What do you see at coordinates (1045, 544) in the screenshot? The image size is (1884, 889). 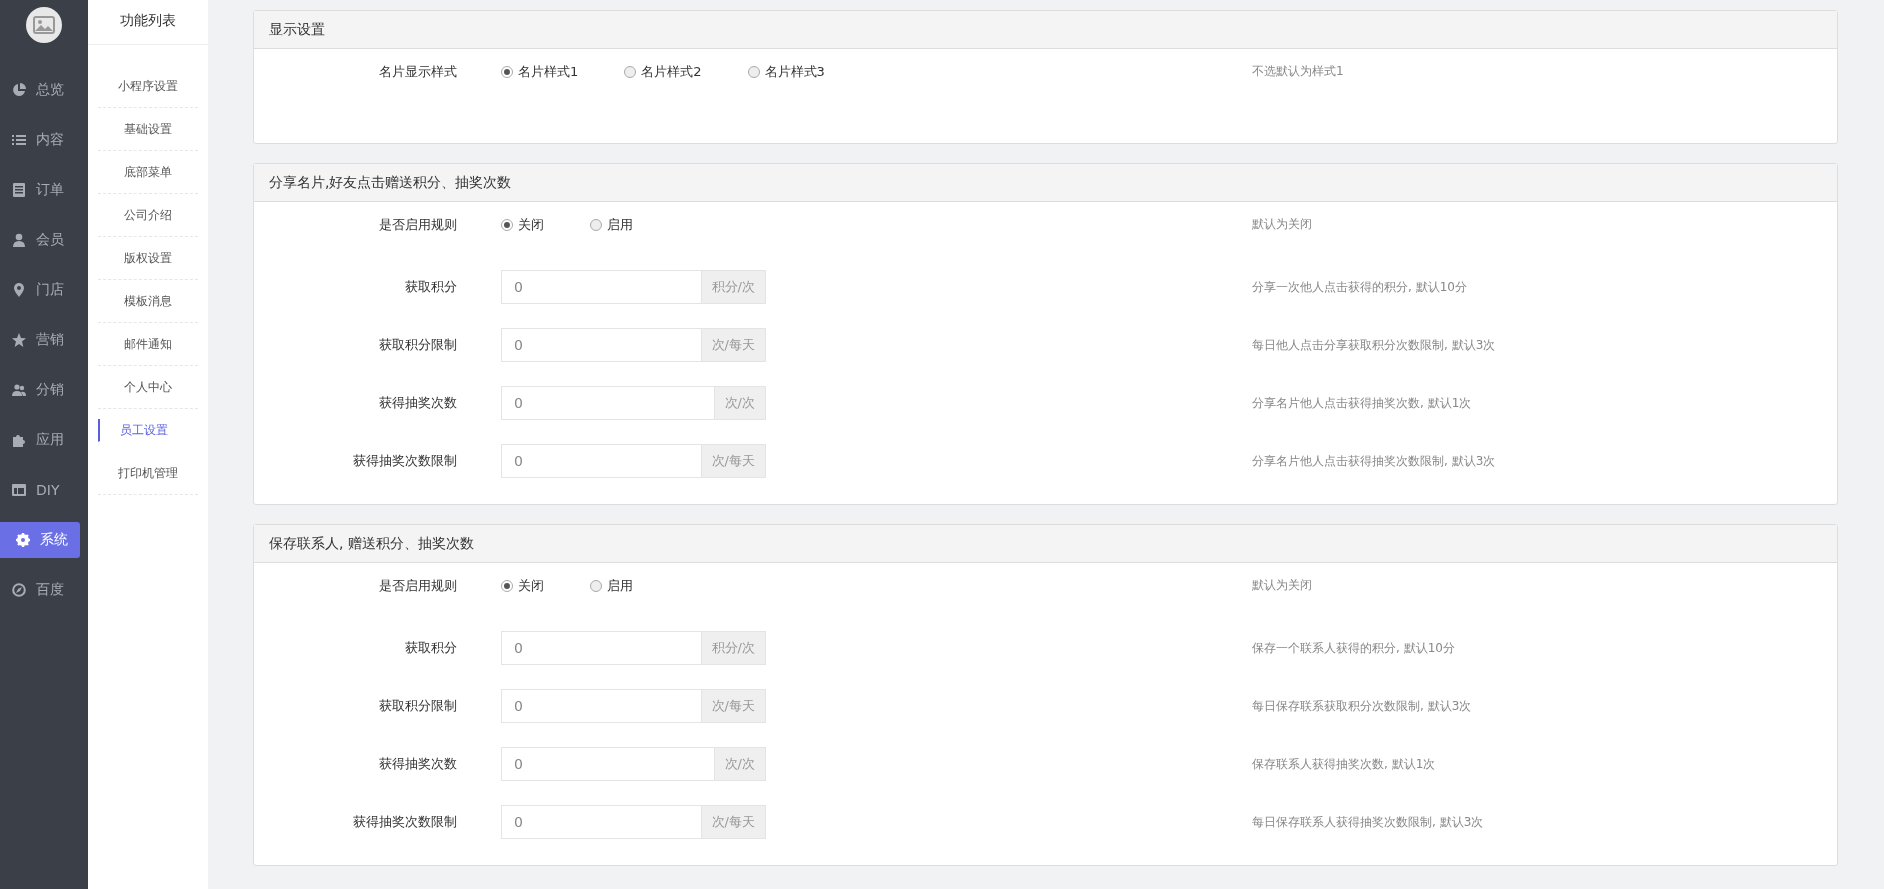 I see `card-title: 保存联系人, 赠送积分、抽奖次数` at bounding box center [1045, 544].